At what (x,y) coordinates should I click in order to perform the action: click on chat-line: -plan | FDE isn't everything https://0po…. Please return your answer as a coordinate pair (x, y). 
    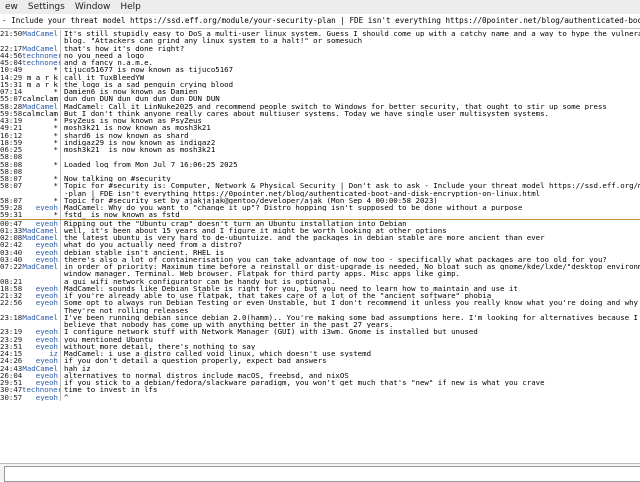
    Looking at the image, I should click on (320, 193).